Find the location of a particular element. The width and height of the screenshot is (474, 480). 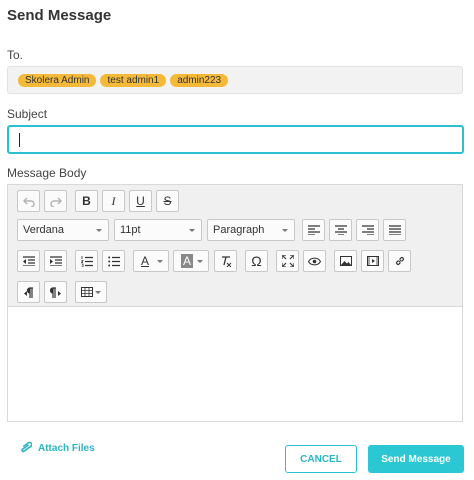

link-icon is located at coordinates (399, 261).